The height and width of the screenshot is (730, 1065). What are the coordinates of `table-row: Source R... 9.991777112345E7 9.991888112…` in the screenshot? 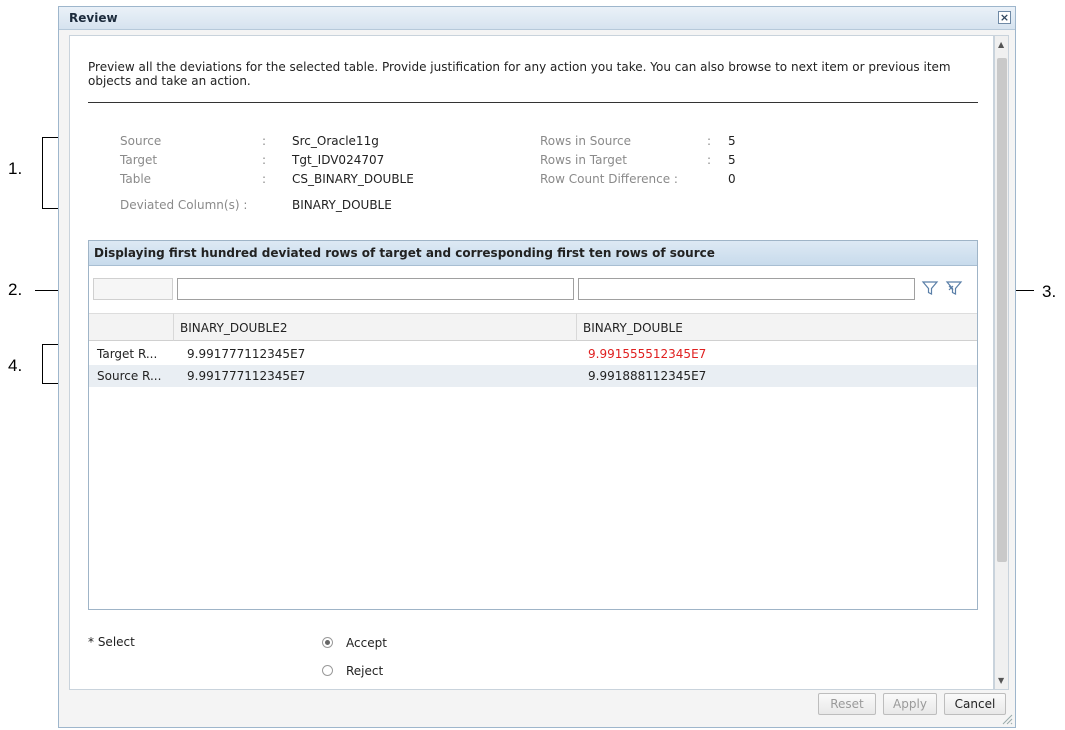 It's located at (533, 376).